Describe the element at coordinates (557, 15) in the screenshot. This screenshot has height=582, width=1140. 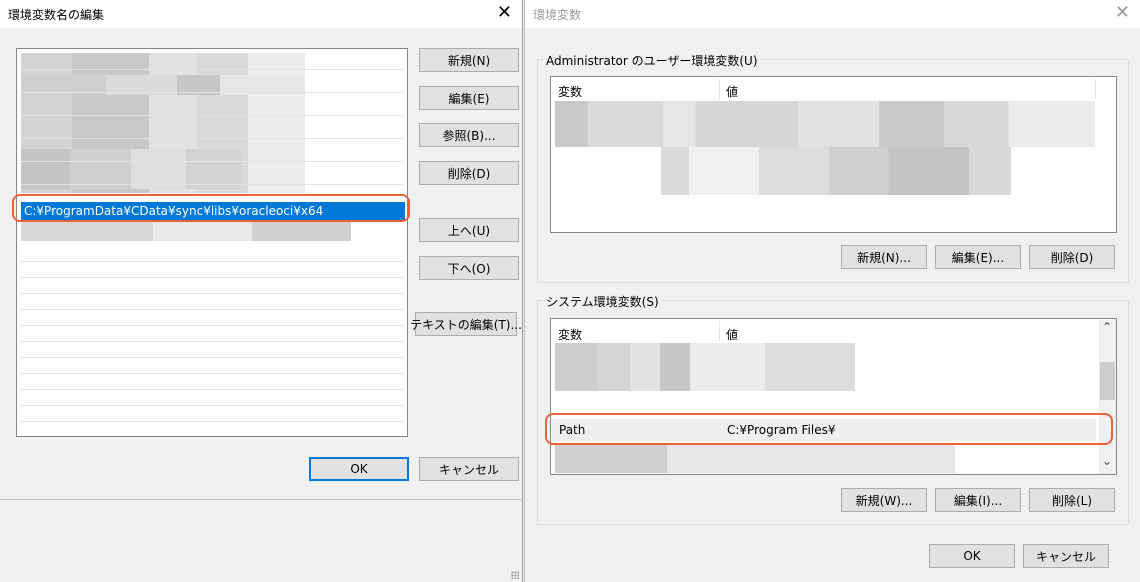
I see `dialog-title: 環境変数` at that location.